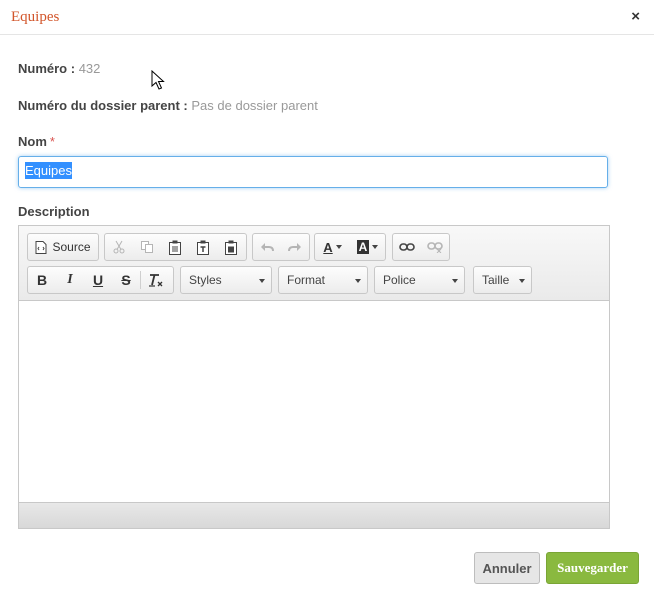  What do you see at coordinates (328, 247) in the screenshot?
I see `text-color-icon: A` at bounding box center [328, 247].